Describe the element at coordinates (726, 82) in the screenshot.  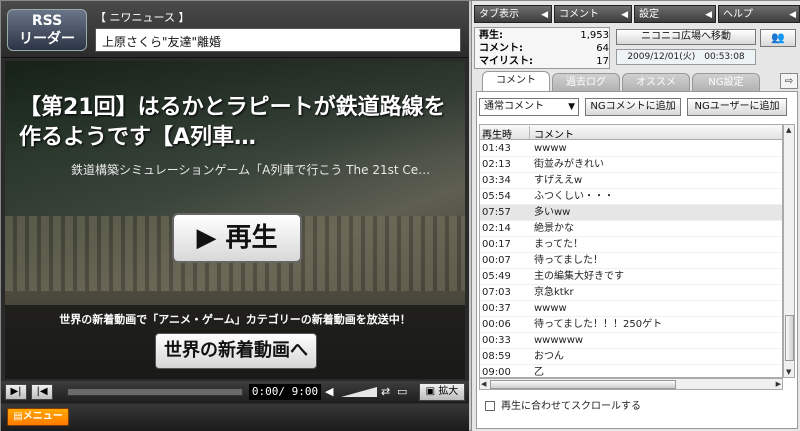
I see `tab-ng-settings: NG設定` at that location.